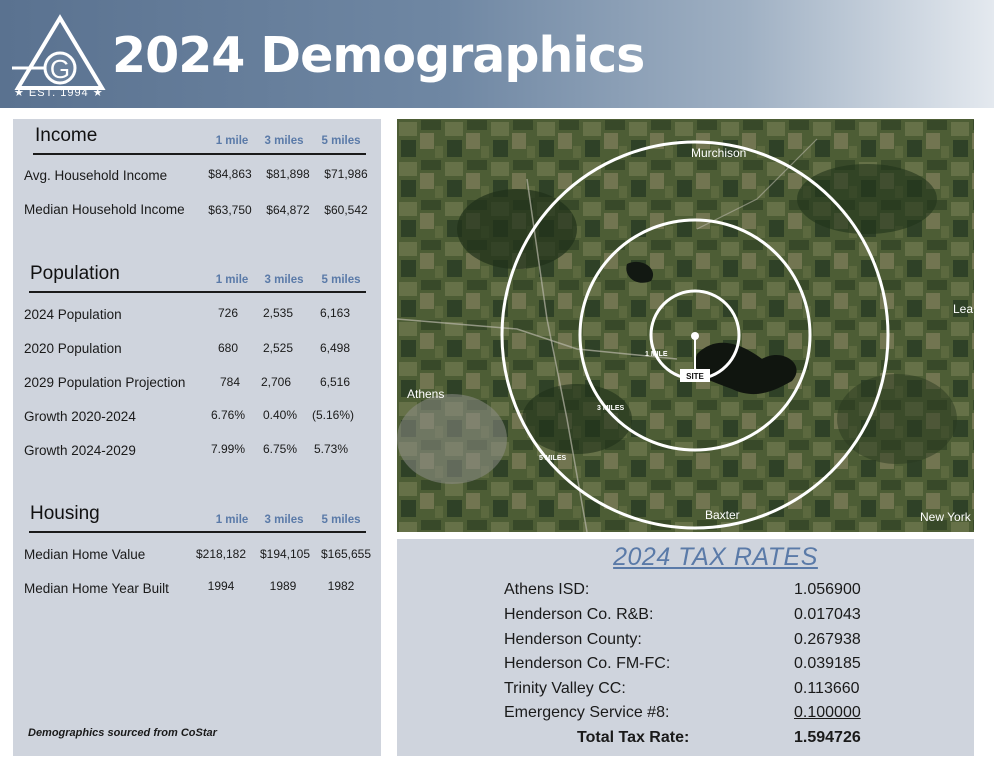 The width and height of the screenshot is (994, 768). Describe the element at coordinates (827, 737) in the screenshot. I see `total-tax-value: 1.594726` at that location.